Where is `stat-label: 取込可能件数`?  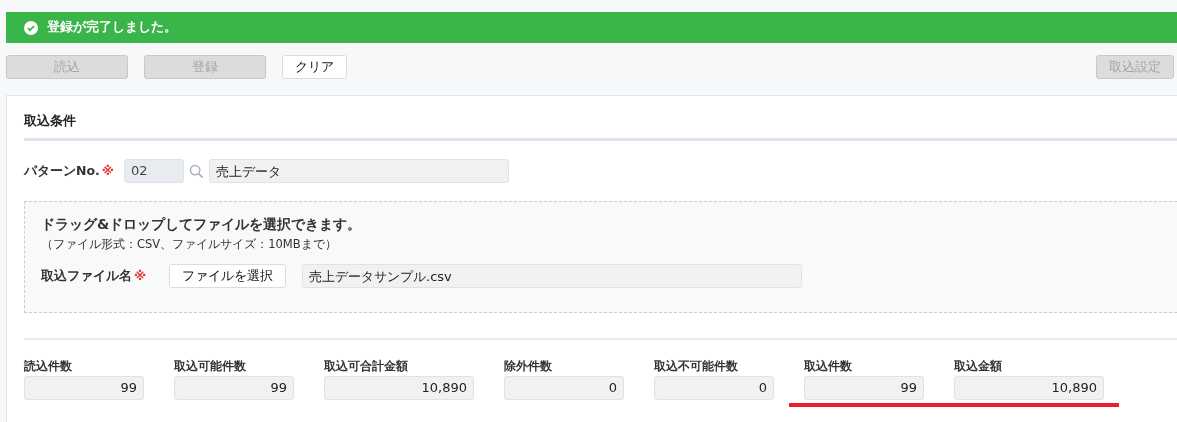
stat-label: 取込可能件数 is located at coordinates (210, 366).